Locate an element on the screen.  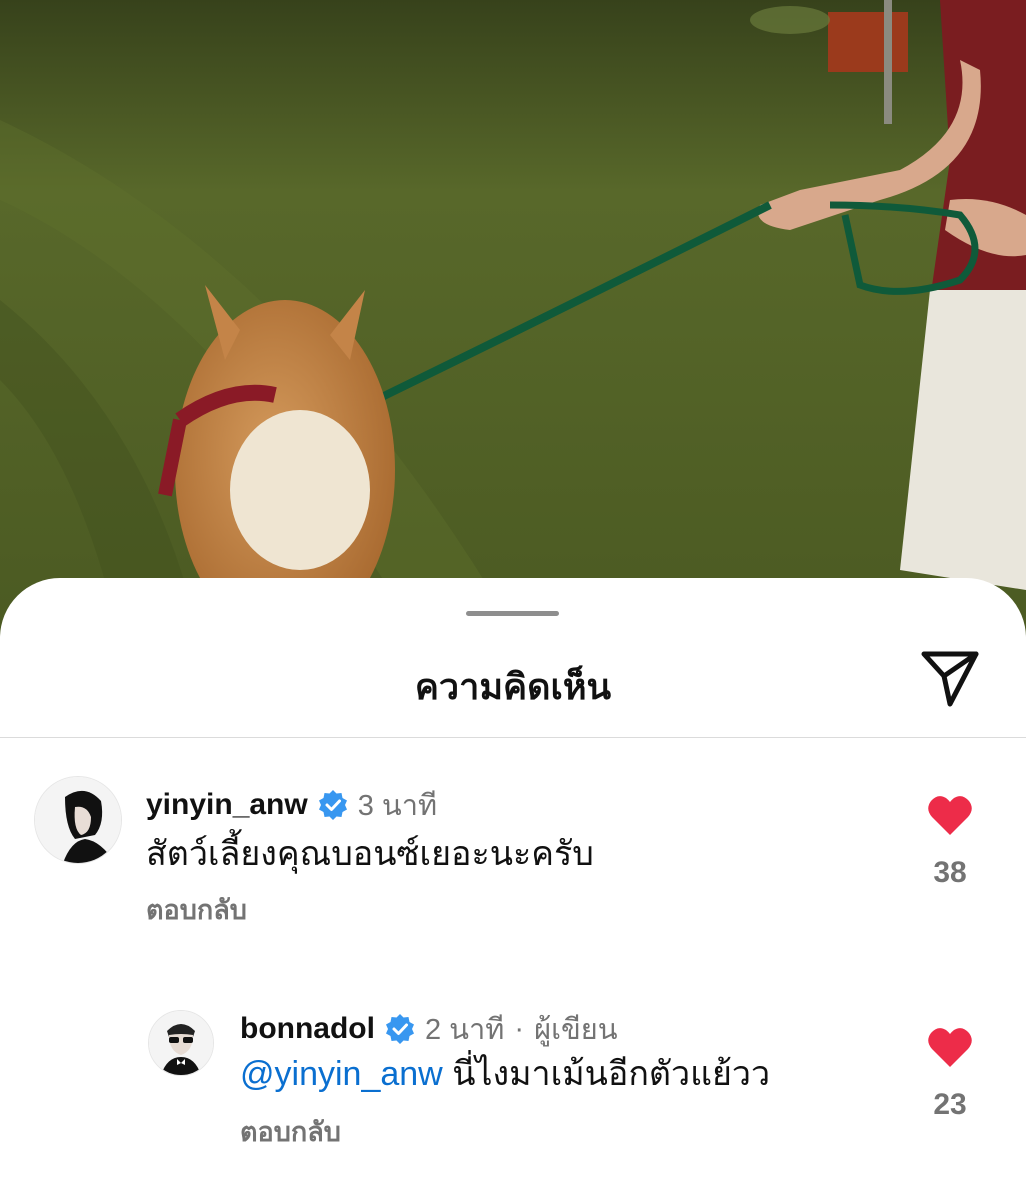
like-control: 38 is located at coordinates (950, 842).